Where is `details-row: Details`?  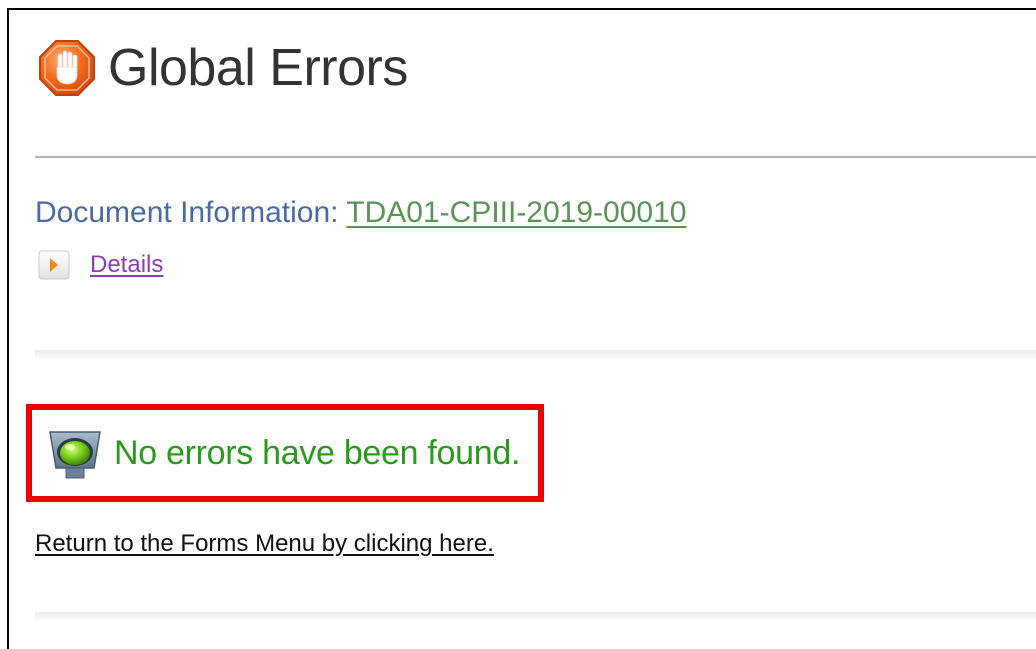
details-row: Details is located at coordinates (100, 265).